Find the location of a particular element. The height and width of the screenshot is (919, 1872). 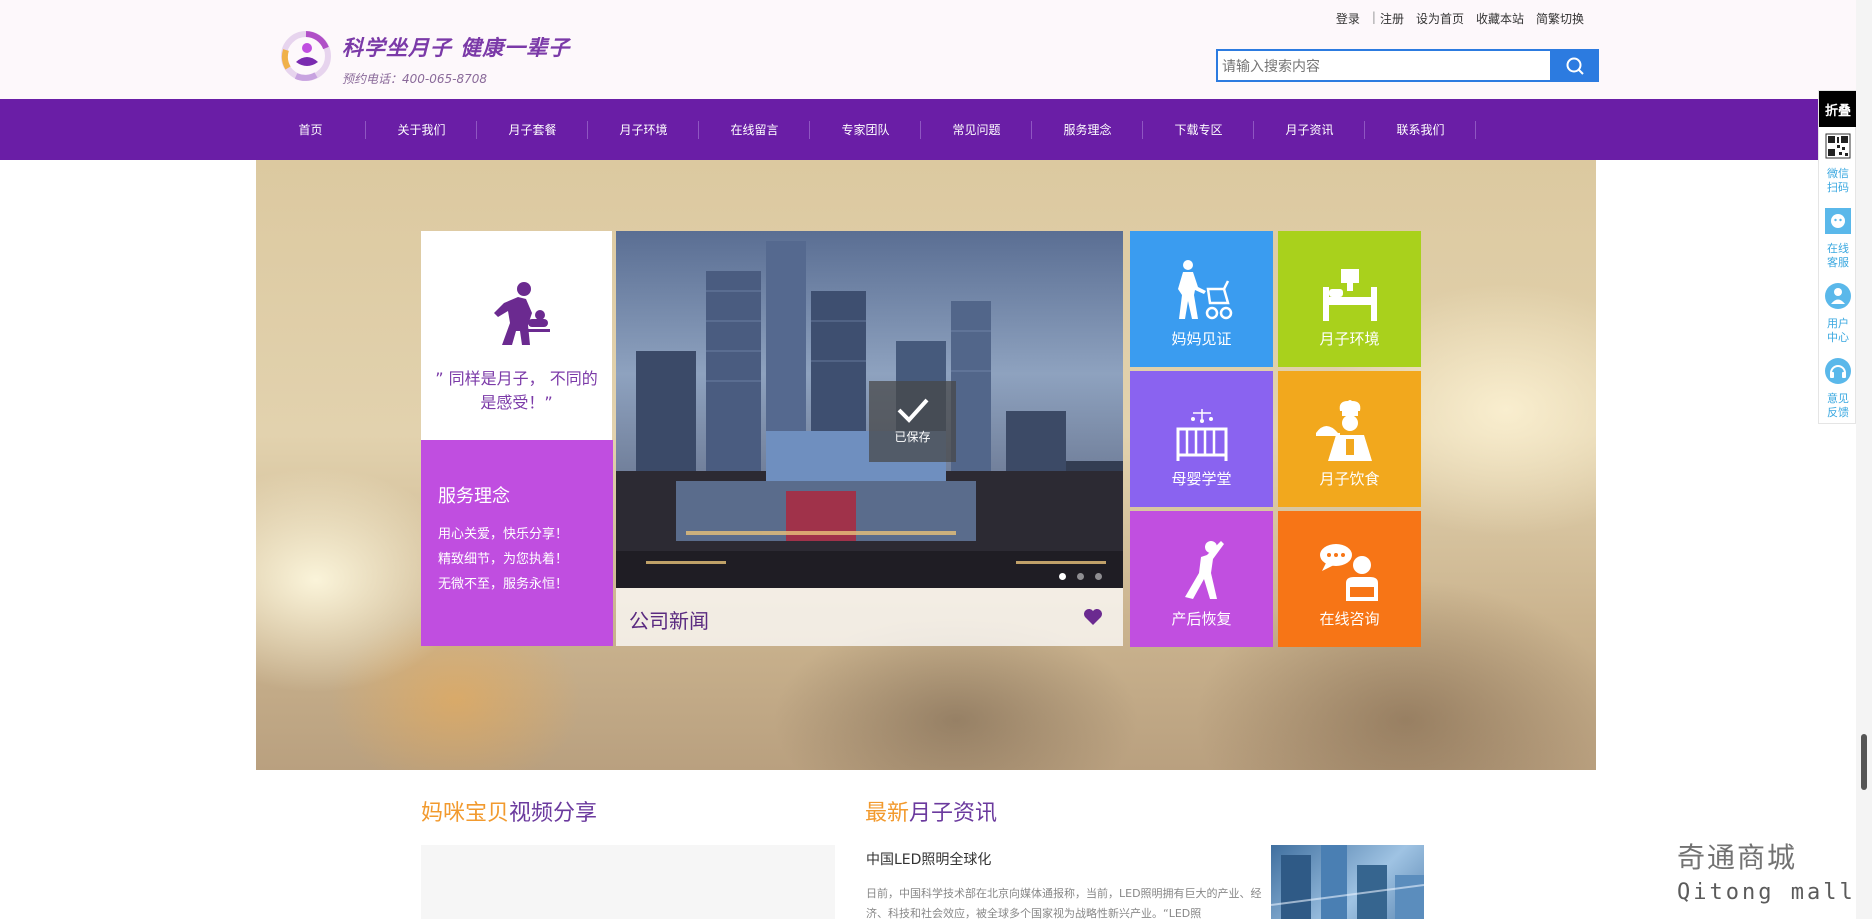

logo: 科学坐月子 健康一辈子 预约电话：400-065-8708 is located at coordinates (425, 57).